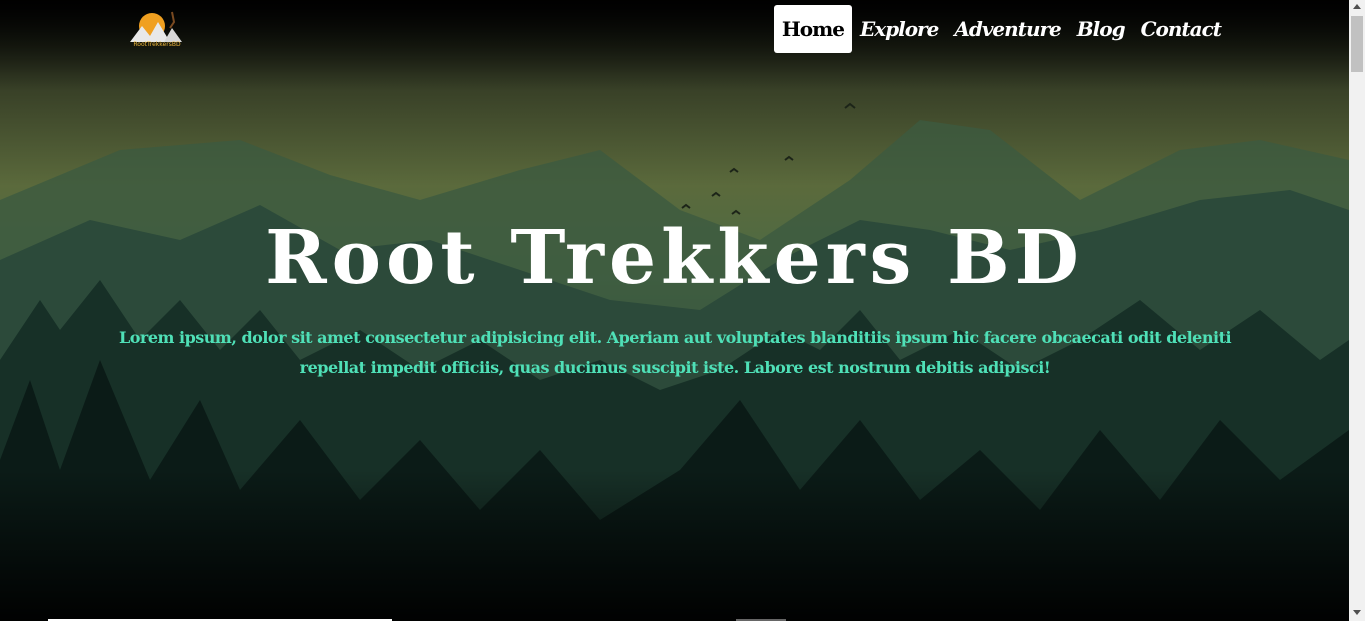 The height and width of the screenshot is (621, 1365). Describe the element at coordinates (1357, 44) in the screenshot. I see `scrollbar-thumb` at that location.